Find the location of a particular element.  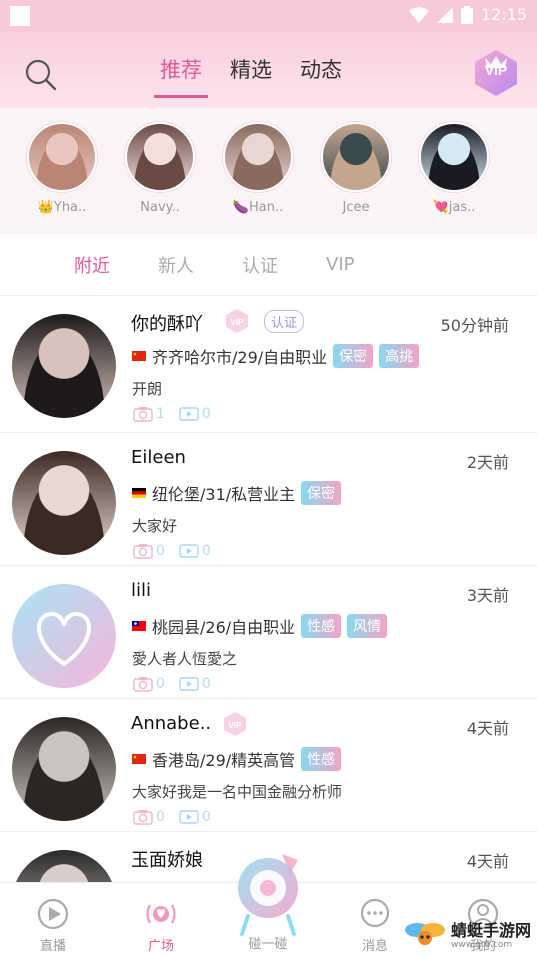

nav-messages: 消息 is located at coordinates (375, 925).